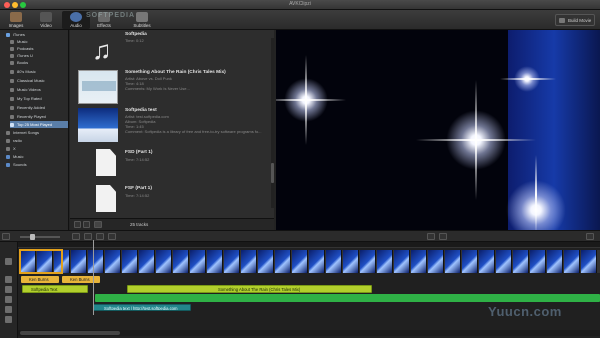 The height and width of the screenshot is (338, 600). Describe the element at coordinates (37, 140) in the screenshot. I see `sidebar-item-radio: radio` at that location.